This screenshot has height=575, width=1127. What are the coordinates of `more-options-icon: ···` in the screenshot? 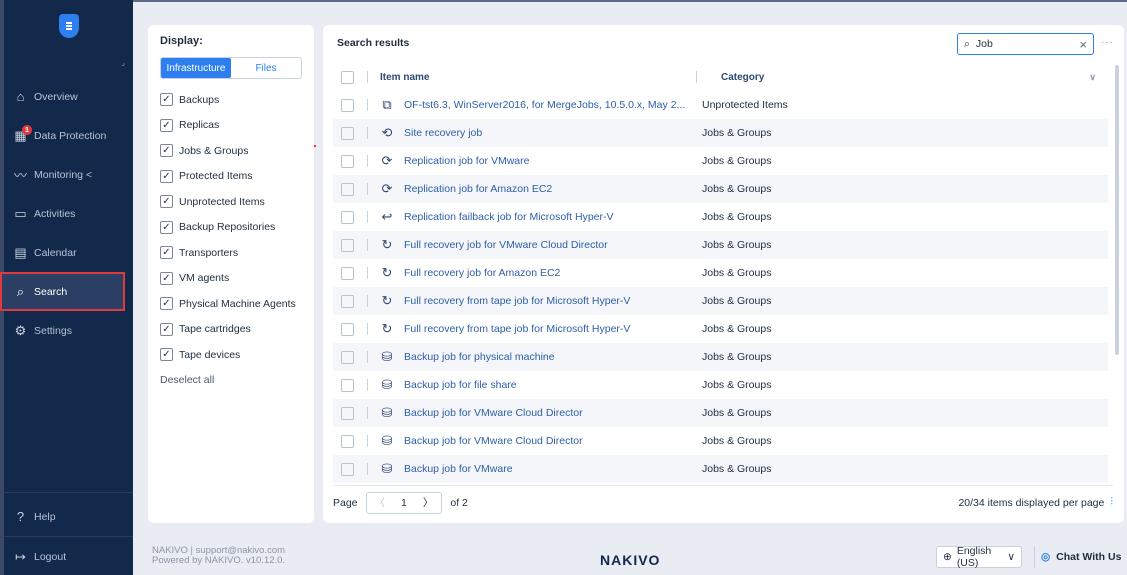 It's located at (1107, 42).